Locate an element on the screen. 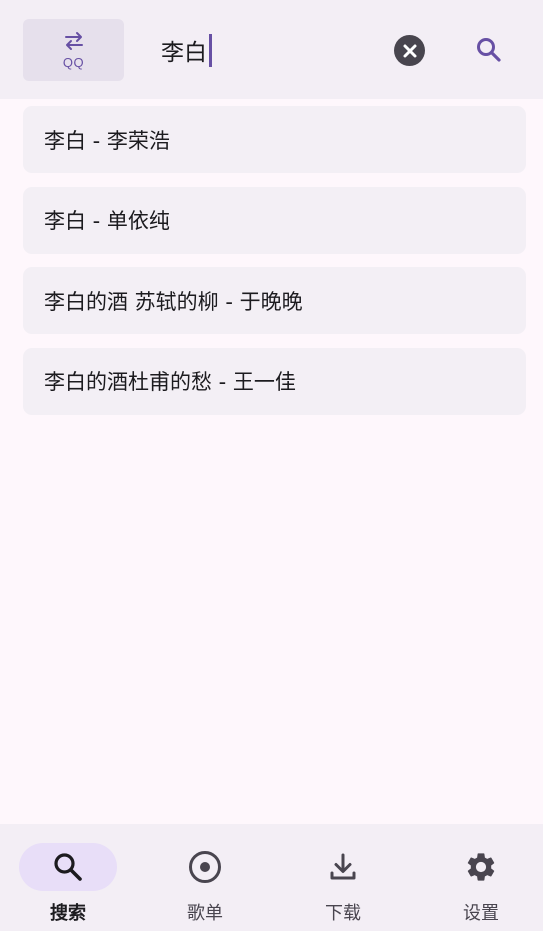 The height and width of the screenshot is (931, 543). search-input: 李白 is located at coordinates (186, 50).